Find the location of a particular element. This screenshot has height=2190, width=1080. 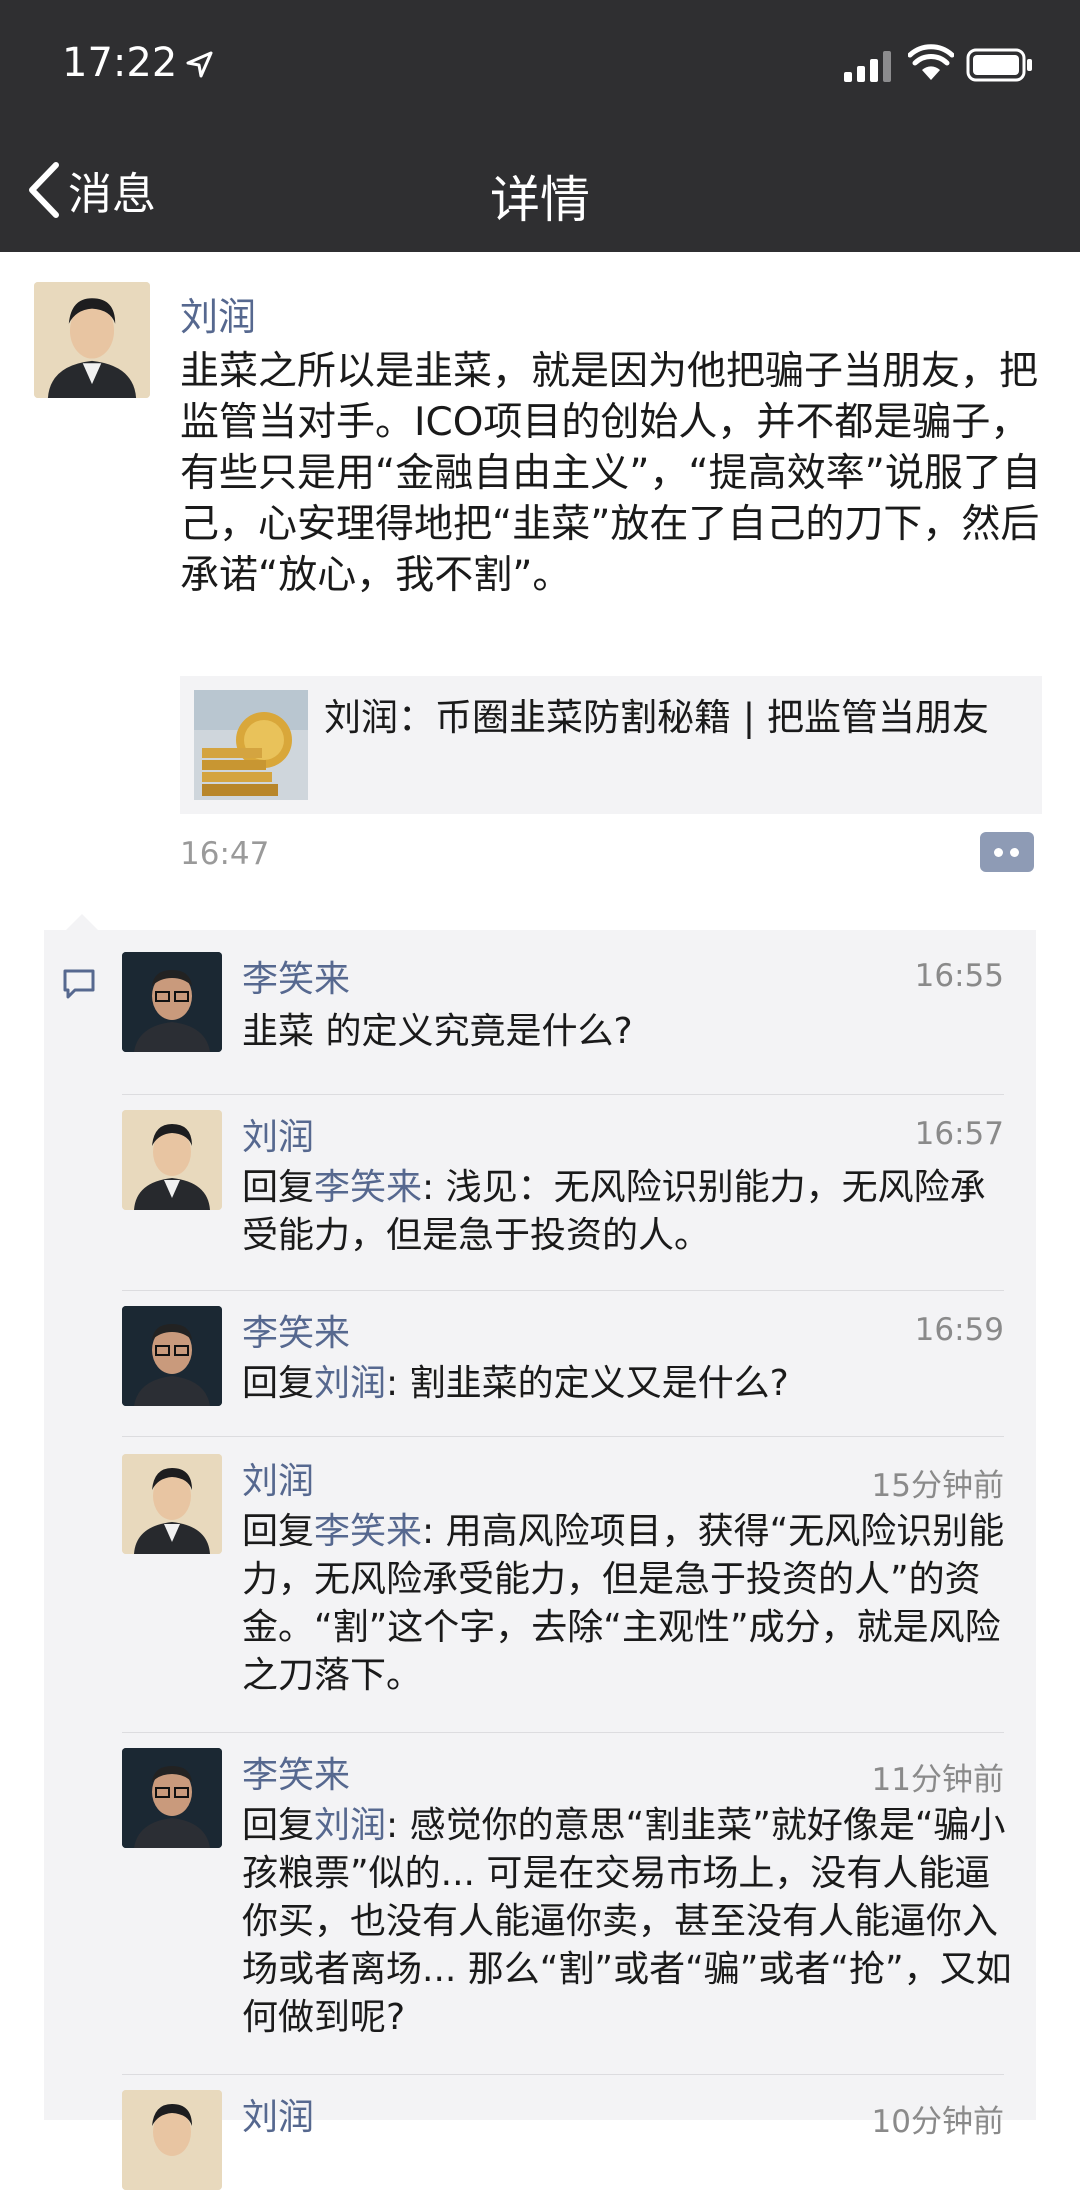

comment-time: 11分钟前 is located at coordinates (937, 1780).